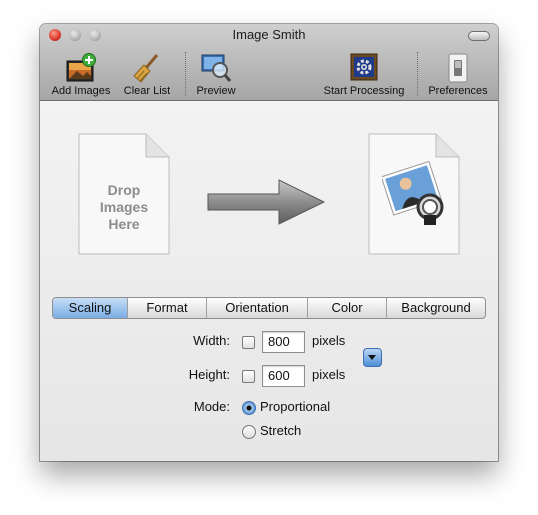 Image resolution: width=538 pixels, height=515 pixels. What do you see at coordinates (209, 374) in the screenshot?
I see `height-label: Height:` at bounding box center [209, 374].